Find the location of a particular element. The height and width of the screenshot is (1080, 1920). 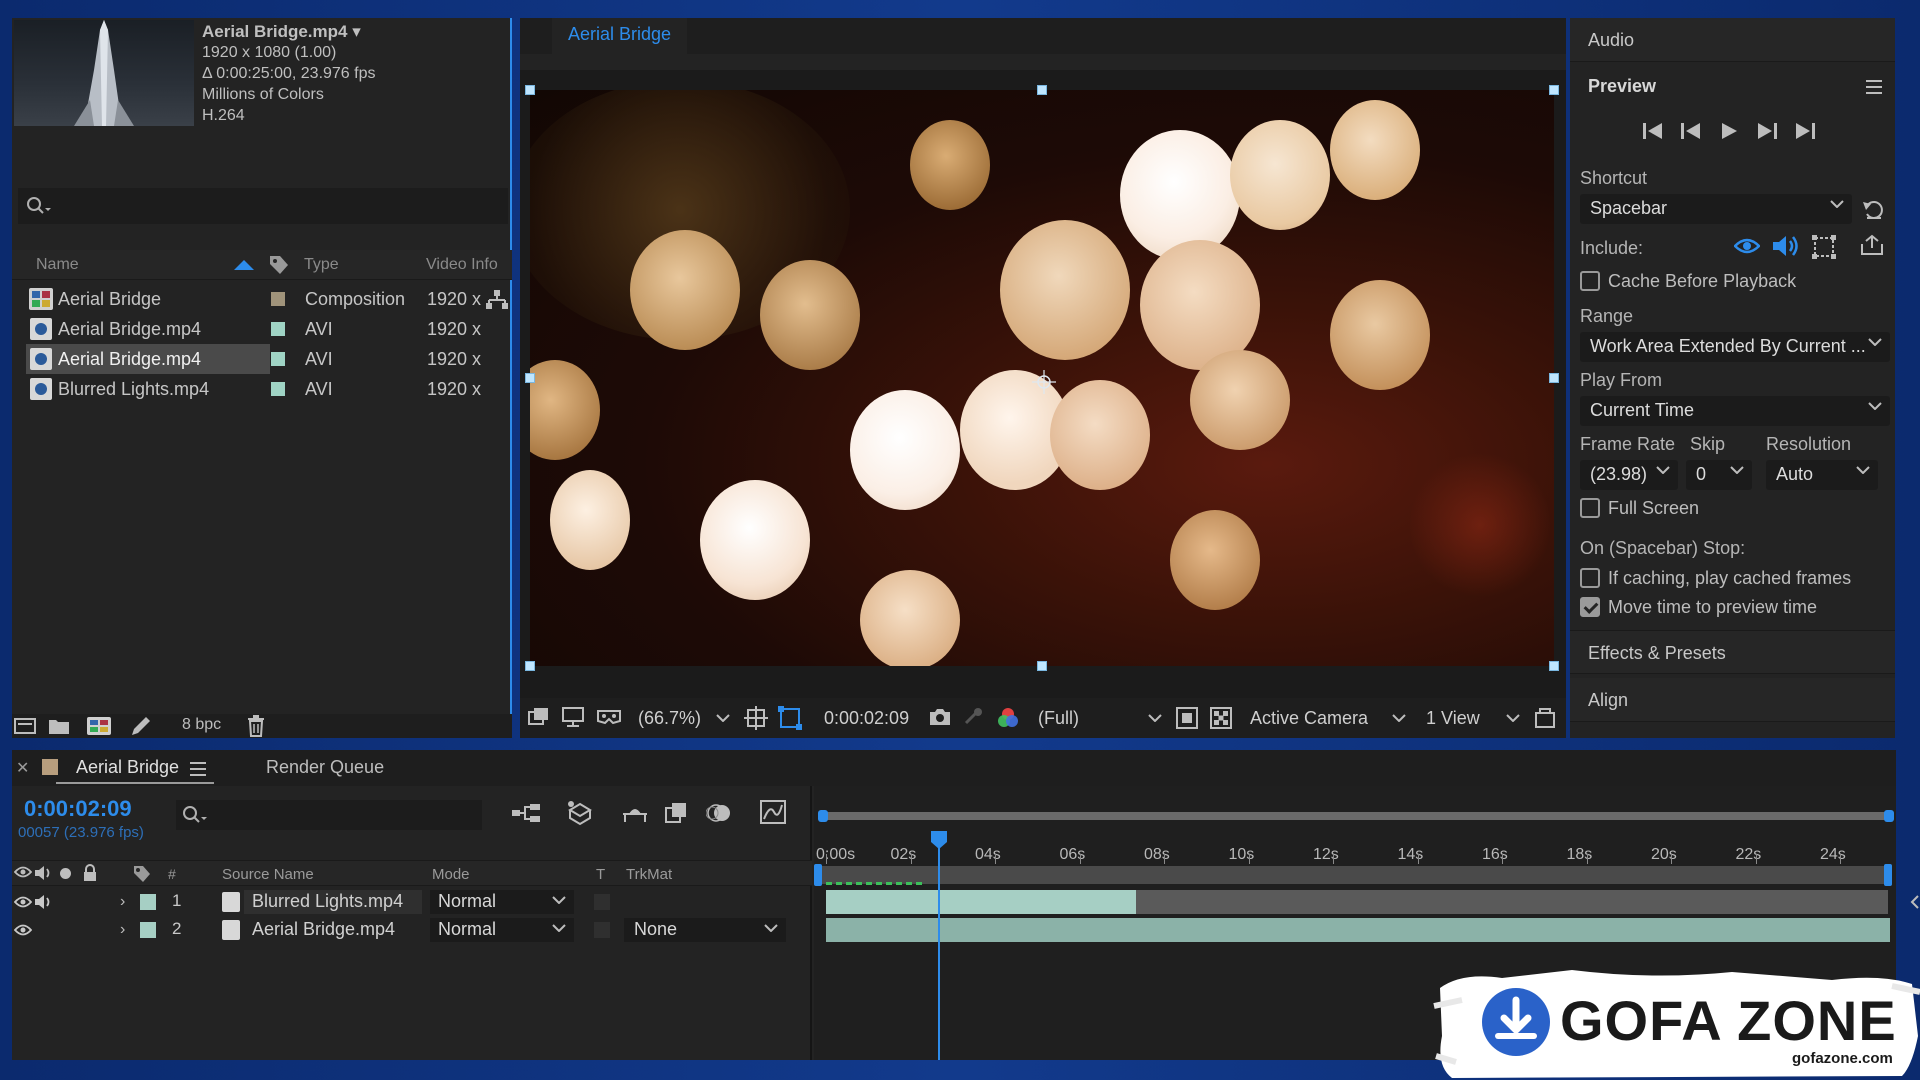

cache-before-playback-checkbox is located at coordinates (1590, 281).